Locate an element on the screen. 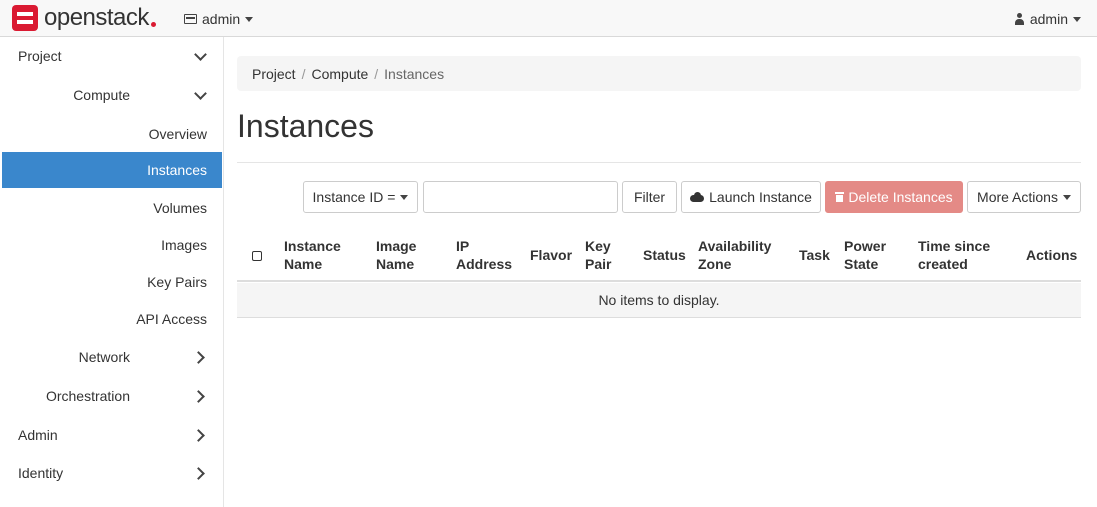 This screenshot has width=1097, height=507. user-menu: admin is located at coordinates (1047, 19).